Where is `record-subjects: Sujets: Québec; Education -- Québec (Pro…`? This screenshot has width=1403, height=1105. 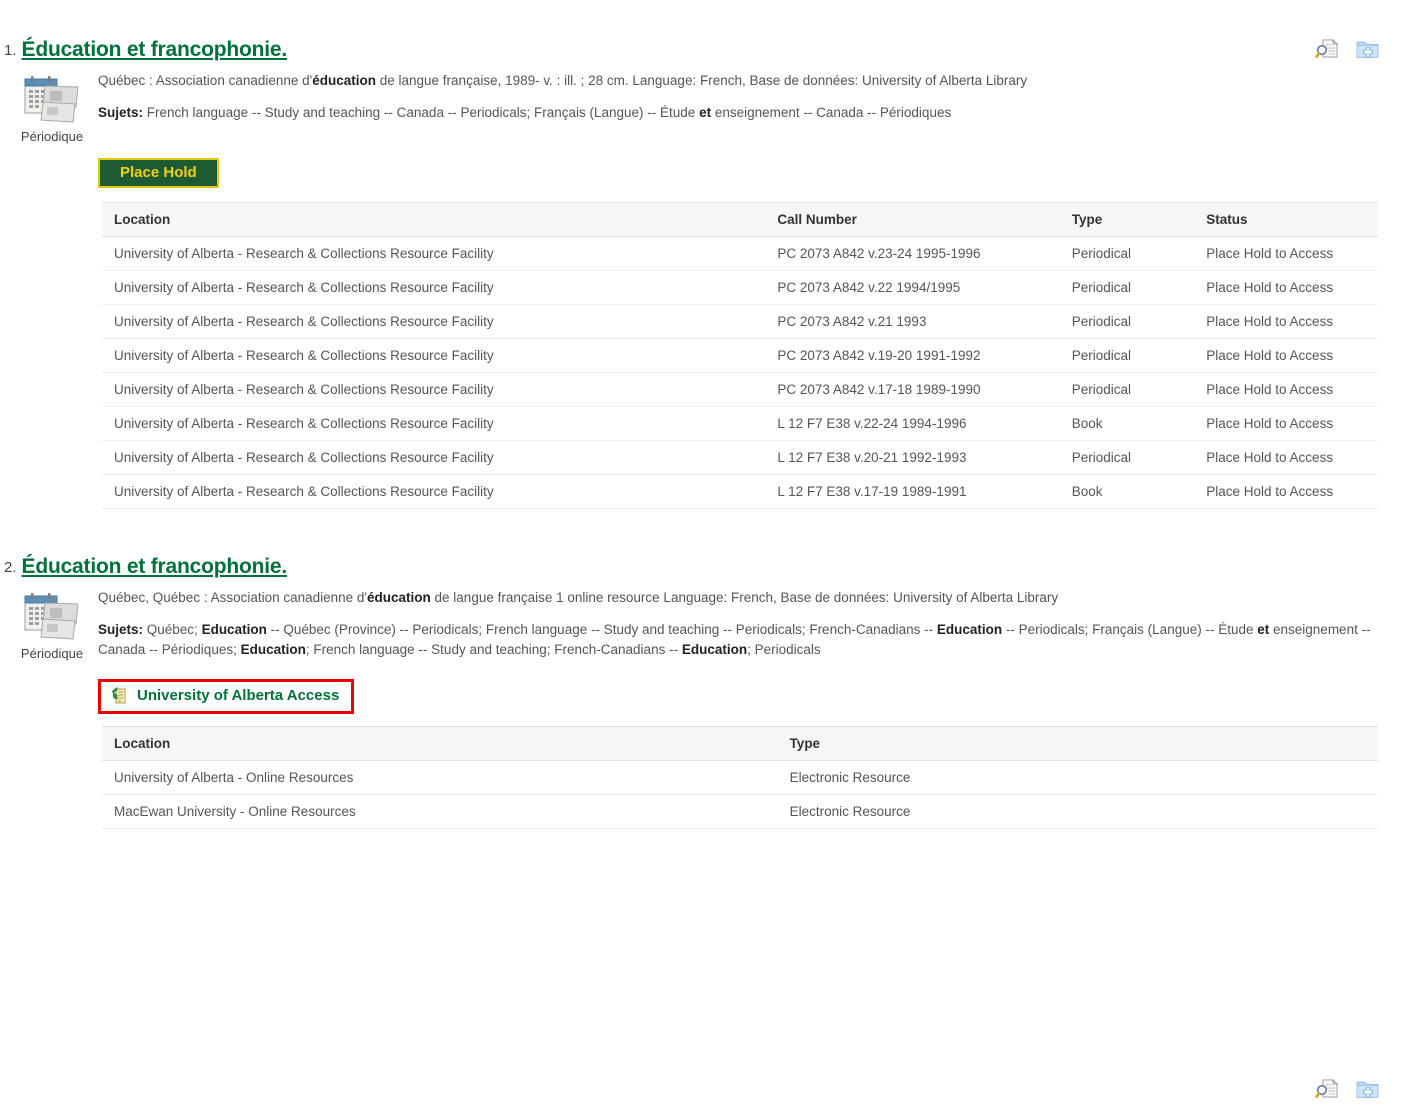
record-subjects: Sujets: Québec; Education -- Québec (Pro… is located at coordinates (745, 640).